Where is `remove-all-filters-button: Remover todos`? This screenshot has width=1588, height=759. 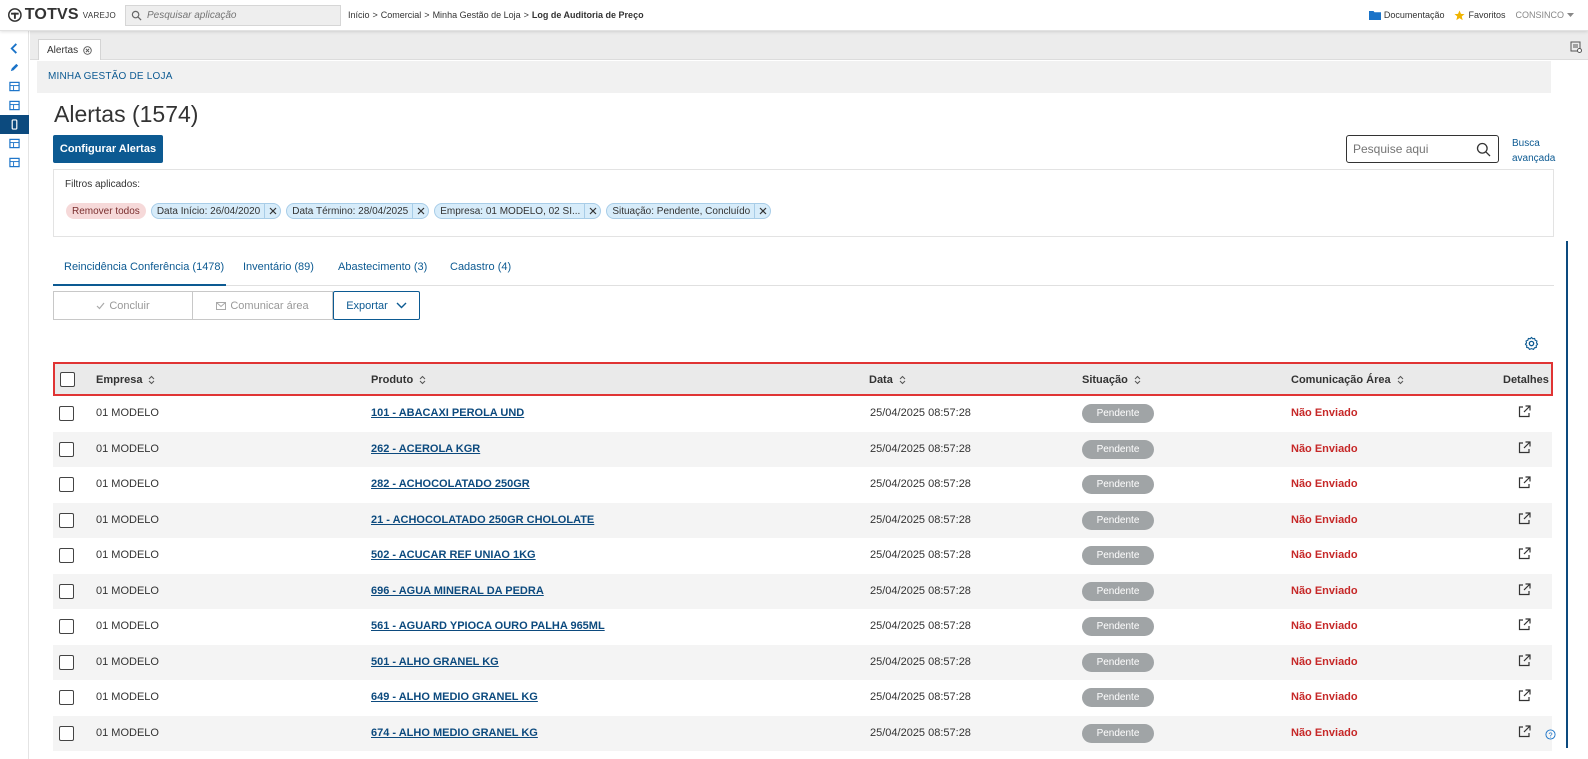
remove-all-filters-button: Remover todos is located at coordinates (106, 211).